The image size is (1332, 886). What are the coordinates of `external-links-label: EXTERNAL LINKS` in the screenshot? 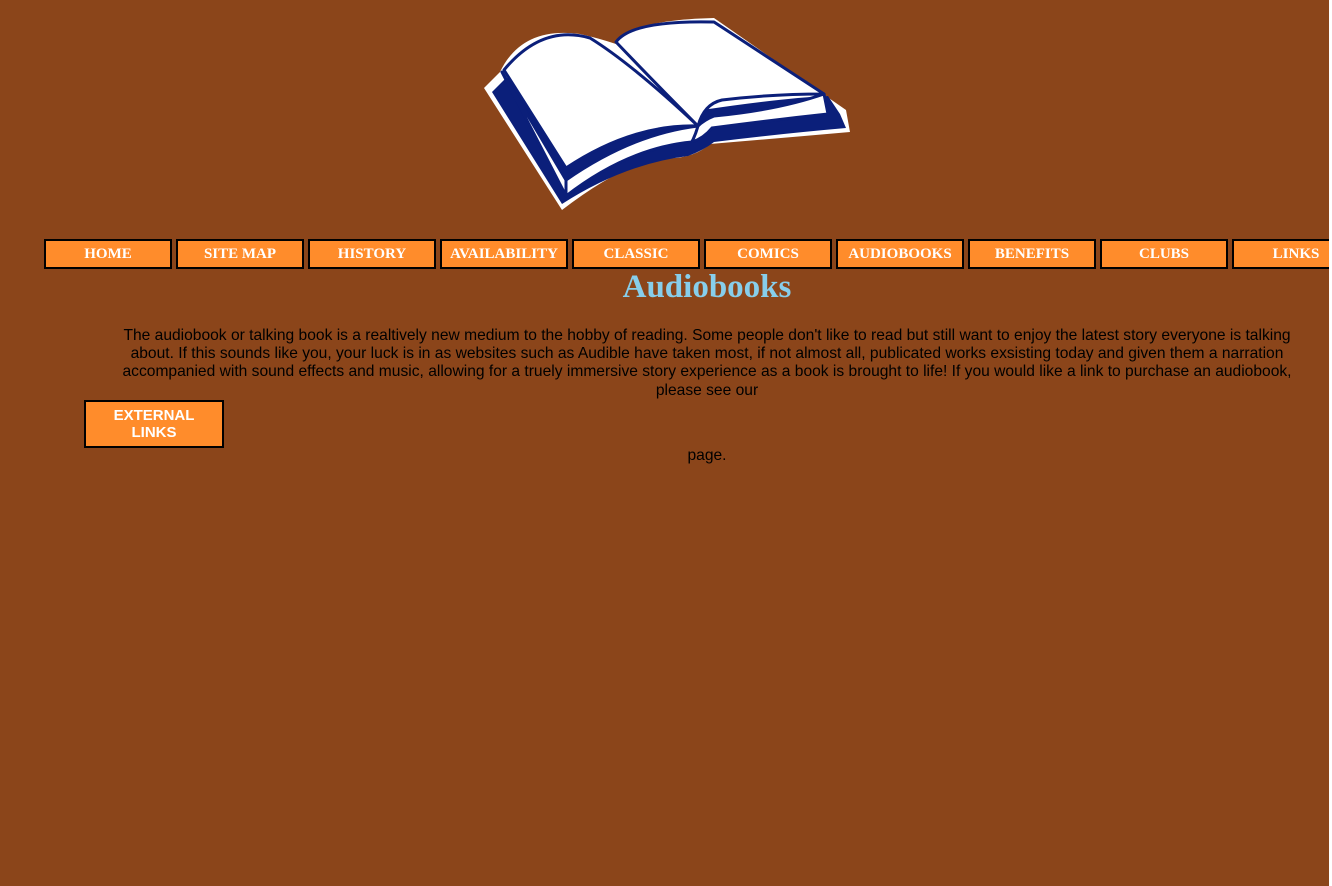 It's located at (154, 424).